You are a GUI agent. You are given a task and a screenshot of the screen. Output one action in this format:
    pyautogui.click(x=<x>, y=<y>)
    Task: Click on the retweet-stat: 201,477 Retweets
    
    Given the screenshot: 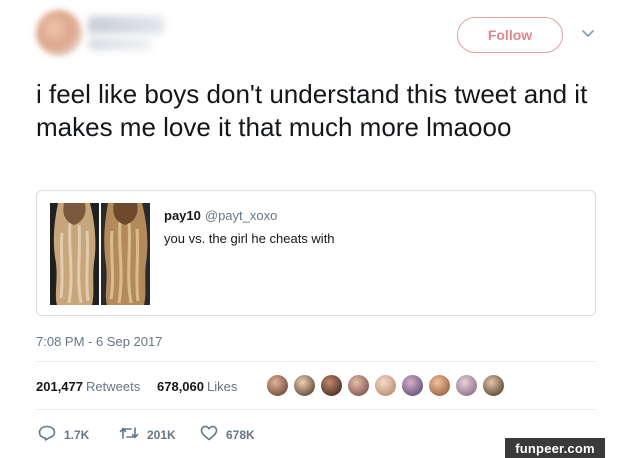 What is the action you would take?
    pyautogui.click(x=88, y=386)
    